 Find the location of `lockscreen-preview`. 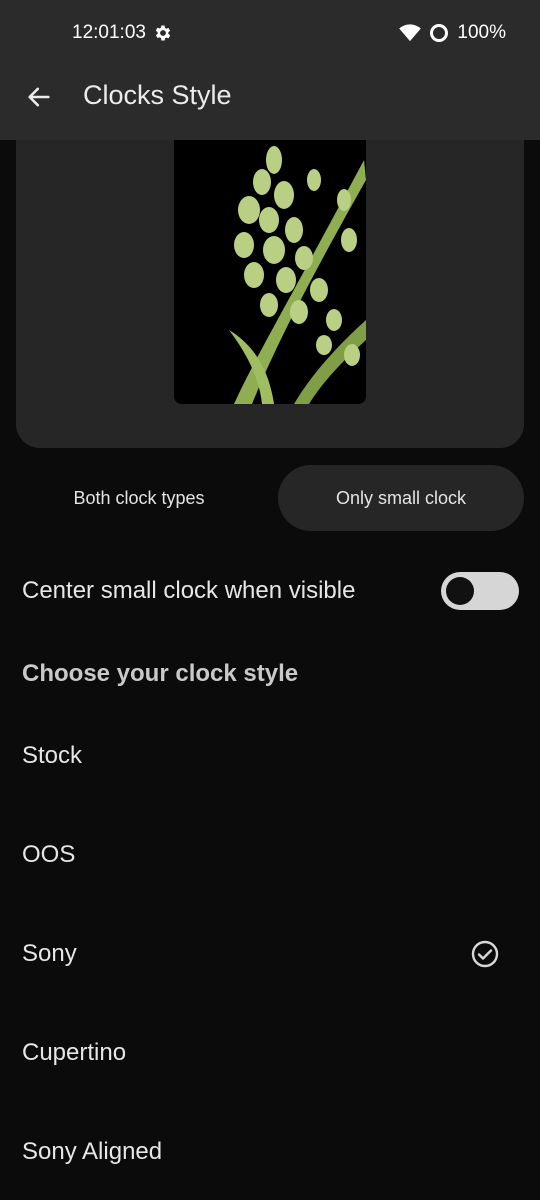

lockscreen-preview is located at coordinates (270, 272).